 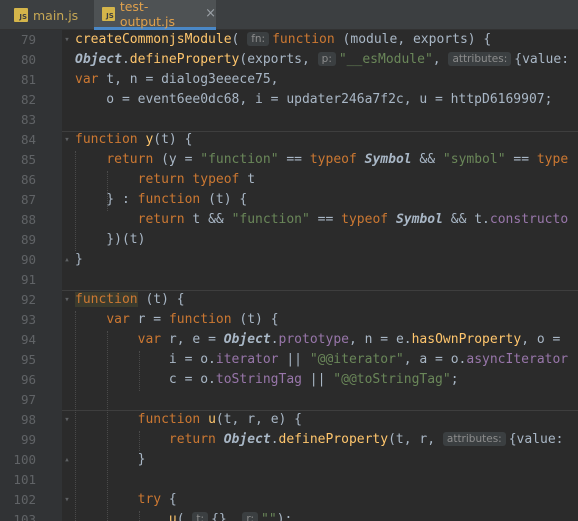 What do you see at coordinates (28, 379) in the screenshot?
I see `line-number: 96` at bounding box center [28, 379].